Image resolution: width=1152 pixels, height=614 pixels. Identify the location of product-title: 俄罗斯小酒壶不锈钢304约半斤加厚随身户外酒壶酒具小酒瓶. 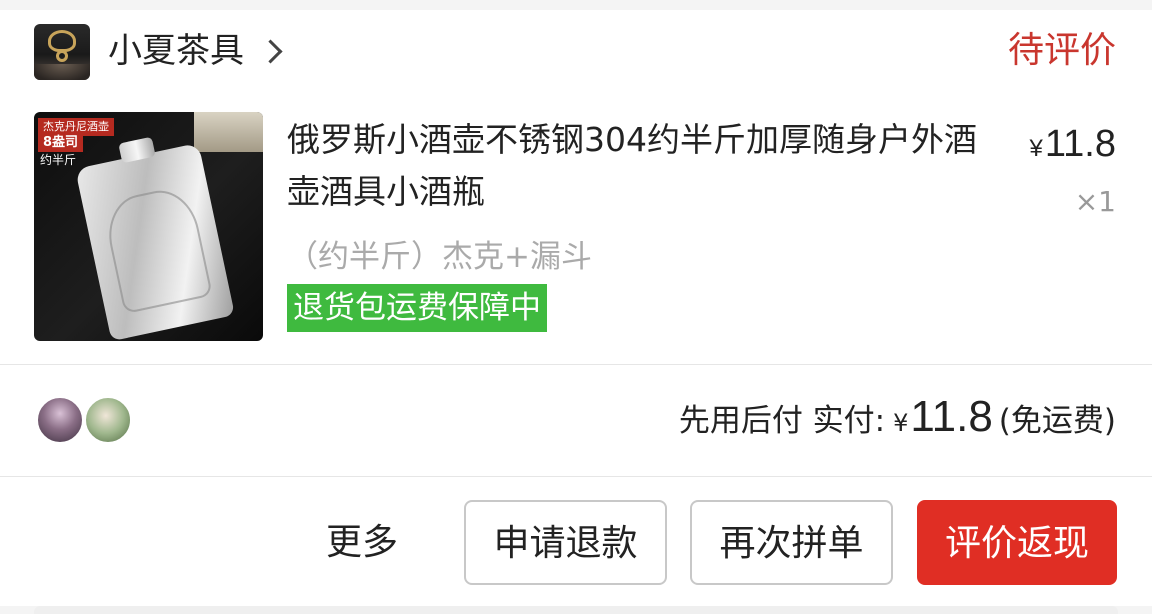
(647, 166).